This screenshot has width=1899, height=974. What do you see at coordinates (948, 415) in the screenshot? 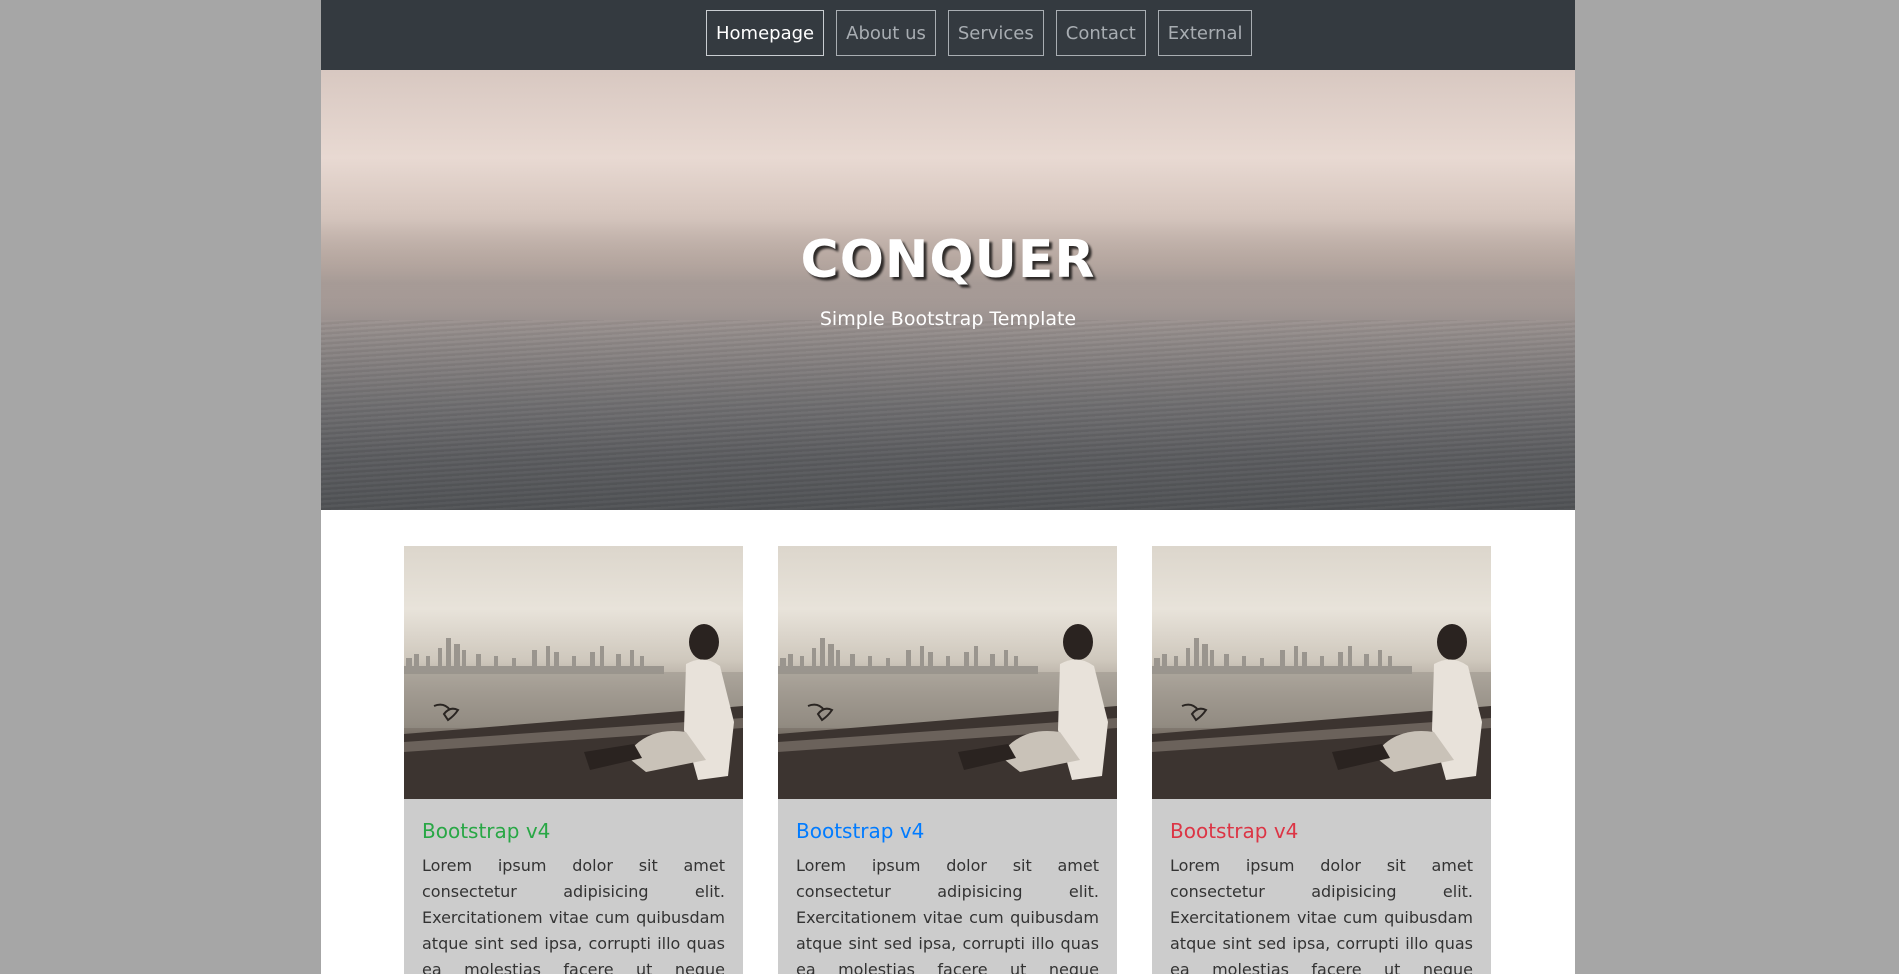
I see `hero-sea-texture` at bounding box center [948, 415].